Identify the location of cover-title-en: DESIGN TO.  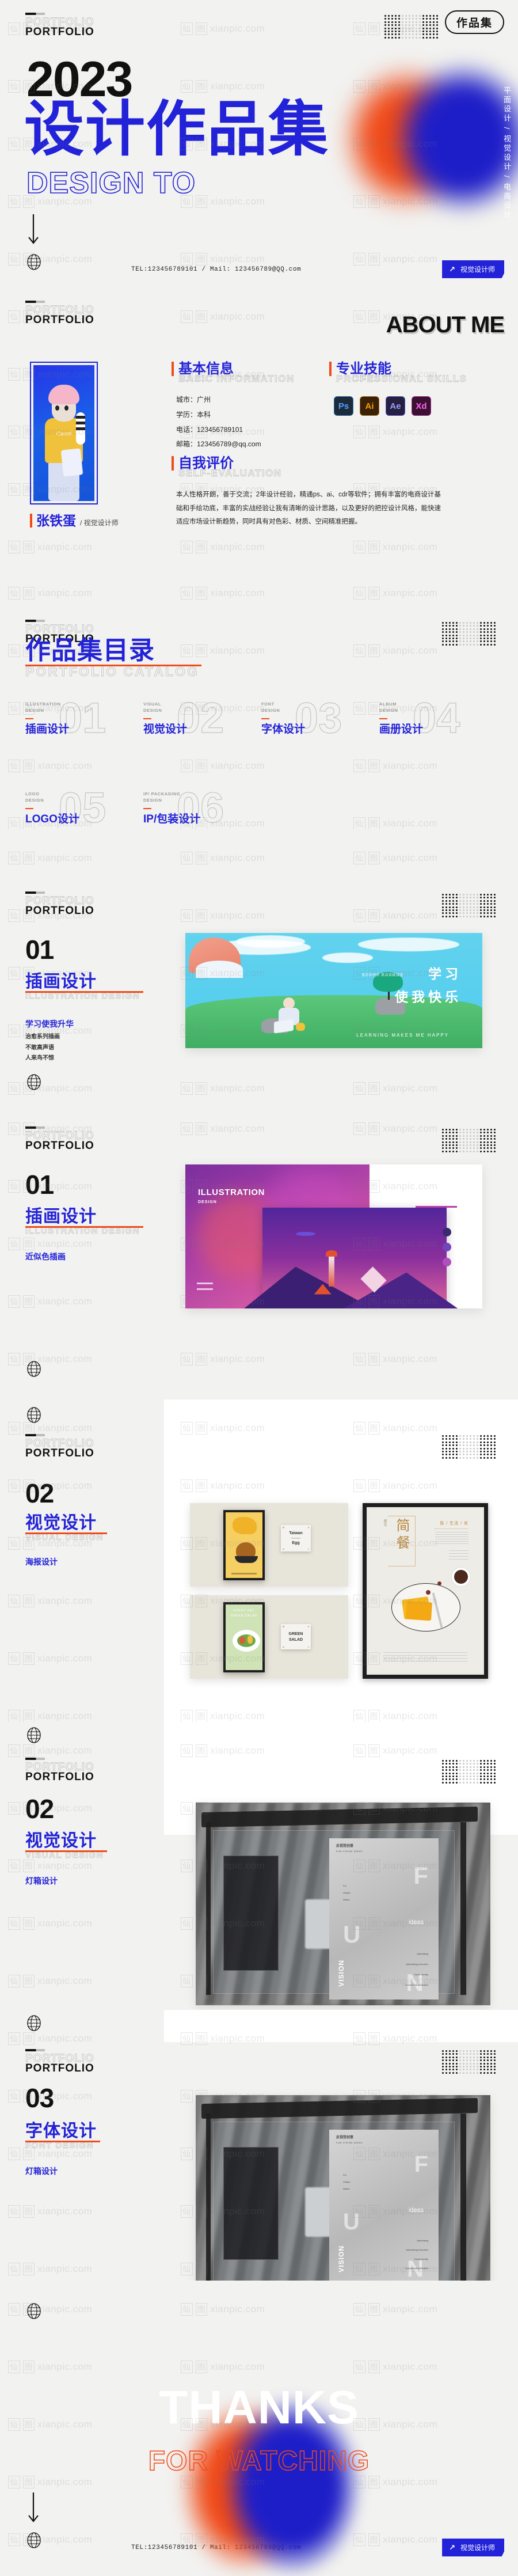
(111, 183).